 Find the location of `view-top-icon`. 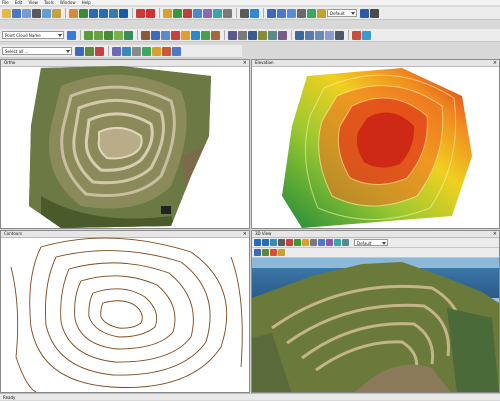

view-top-icon is located at coordinates (271, 13).